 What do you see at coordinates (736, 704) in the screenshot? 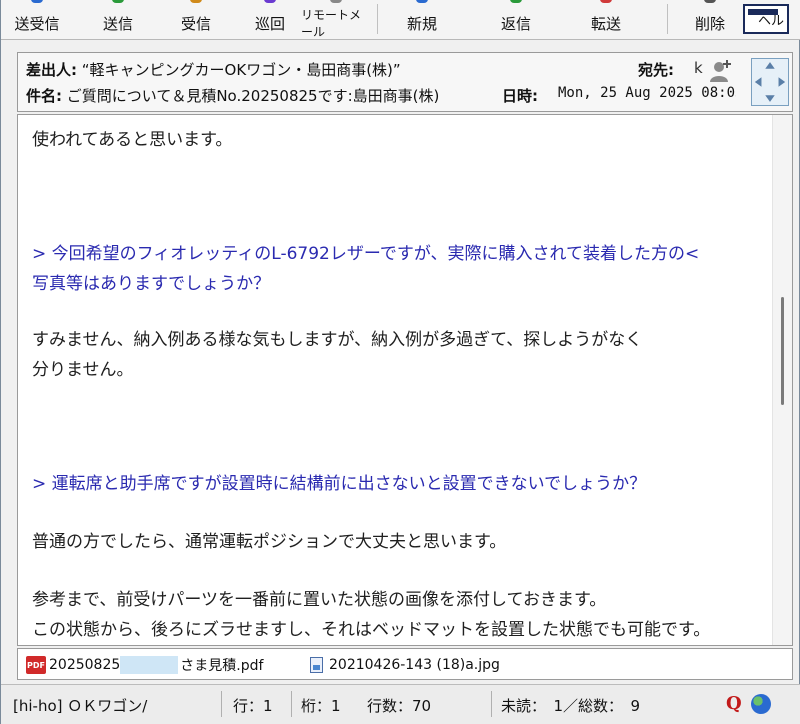
I see `q-icon: Q` at bounding box center [736, 704].